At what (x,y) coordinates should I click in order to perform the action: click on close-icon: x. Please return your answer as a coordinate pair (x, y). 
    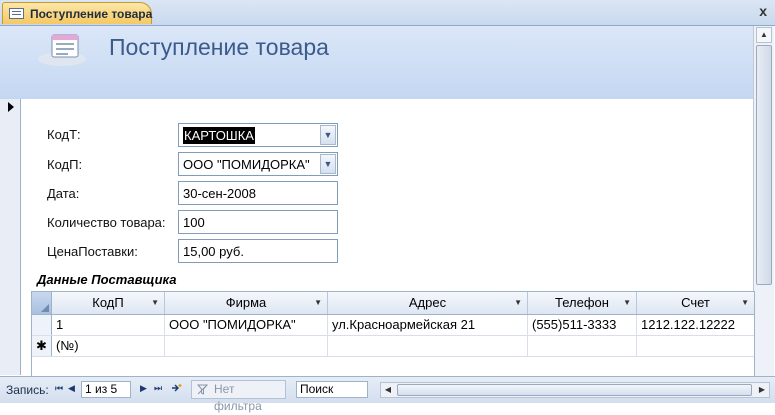
    Looking at the image, I should click on (763, 11).